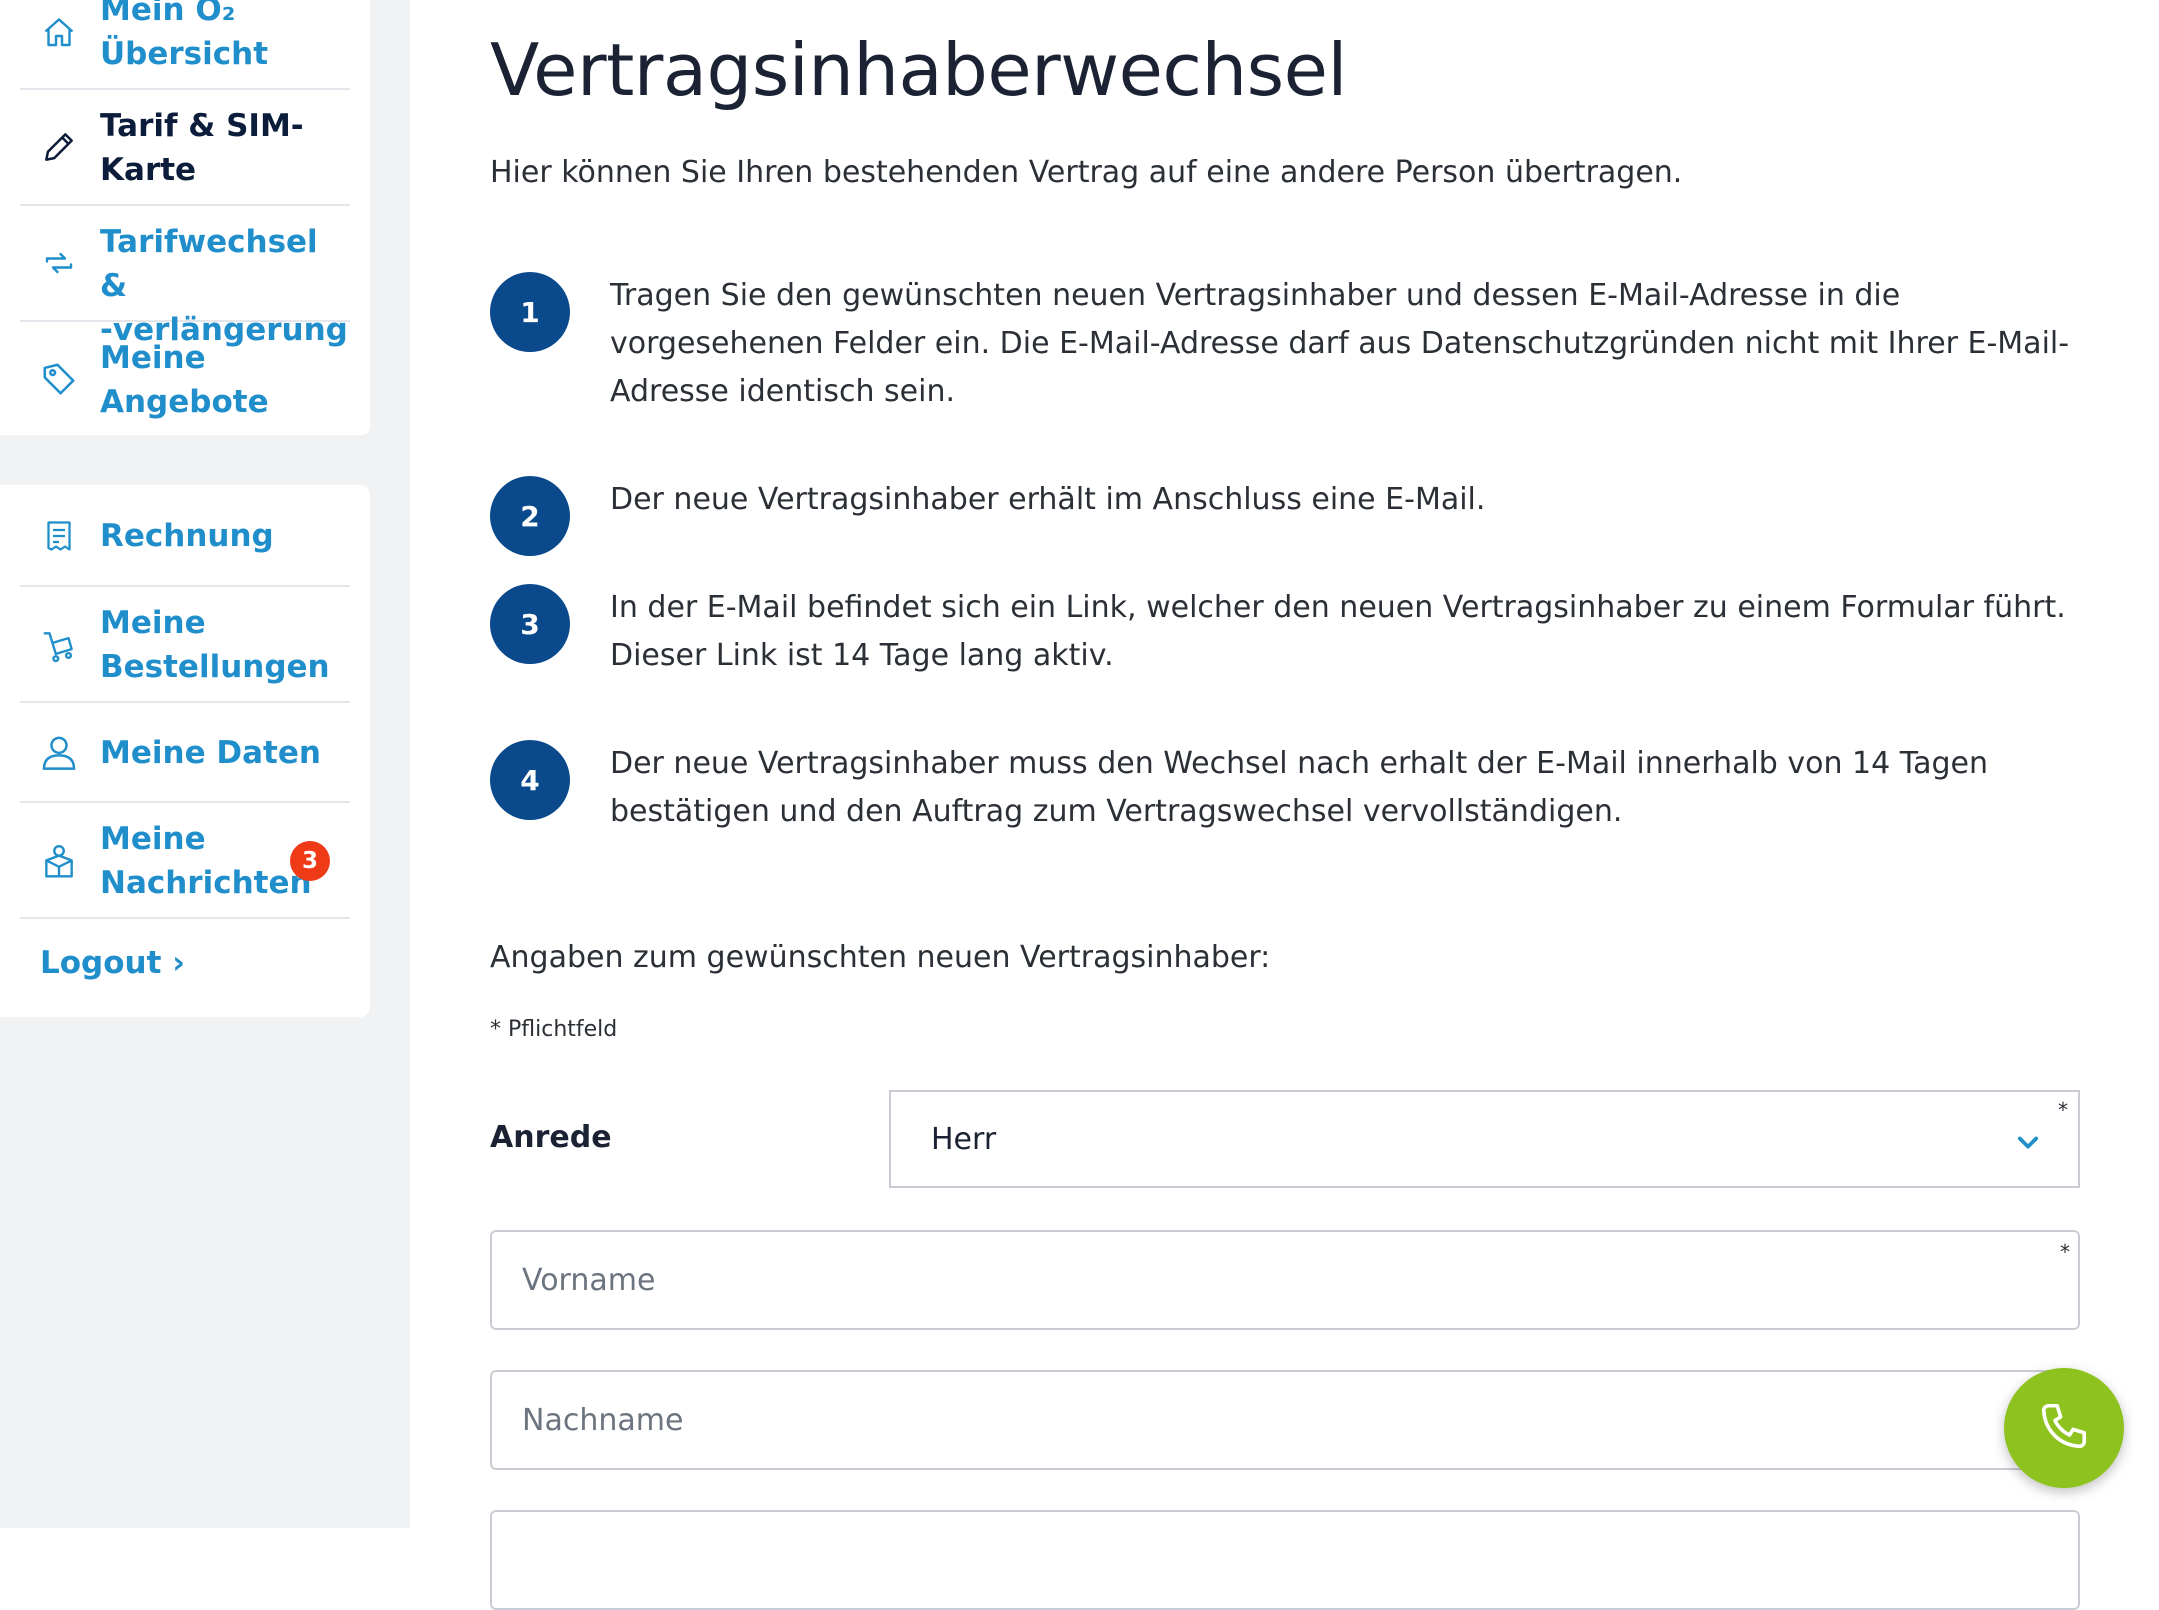  I want to click on phone-icon, so click(2064, 1428).